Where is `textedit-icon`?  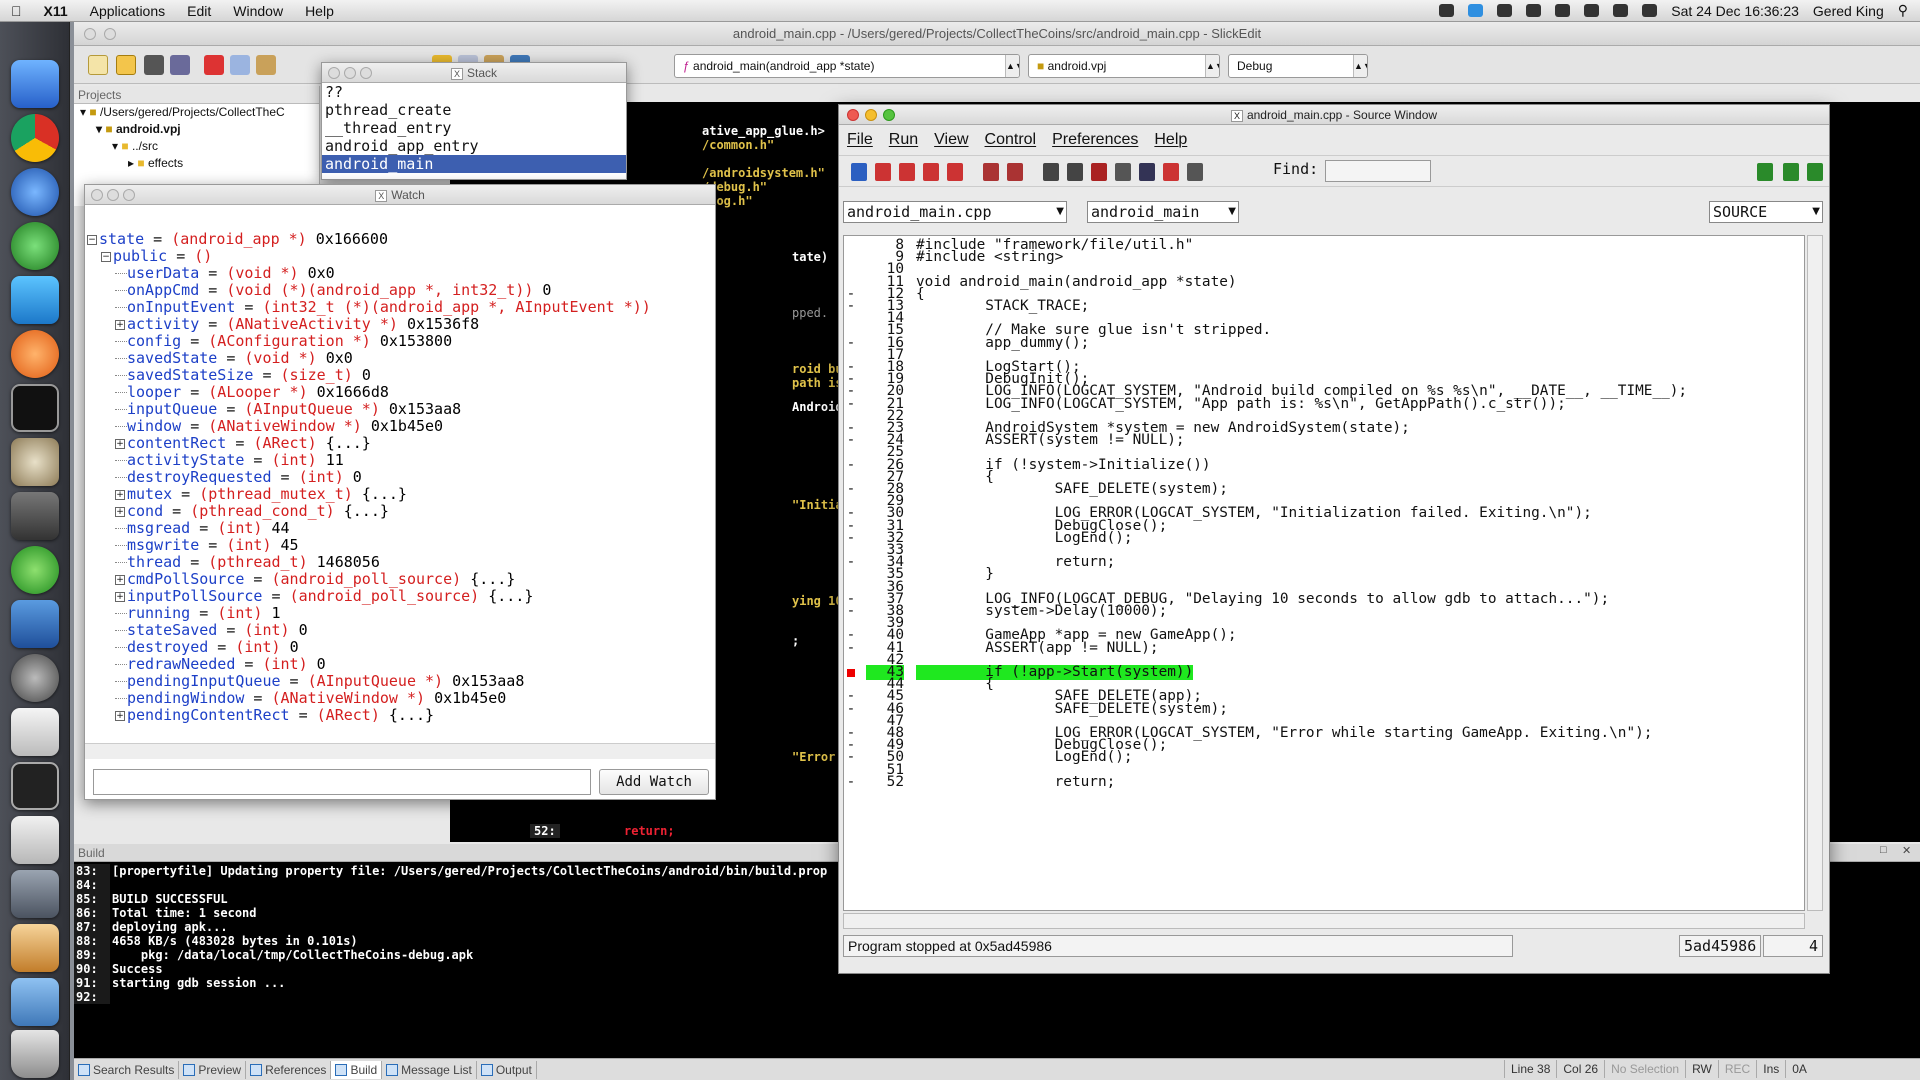 textedit-icon is located at coordinates (35, 732).